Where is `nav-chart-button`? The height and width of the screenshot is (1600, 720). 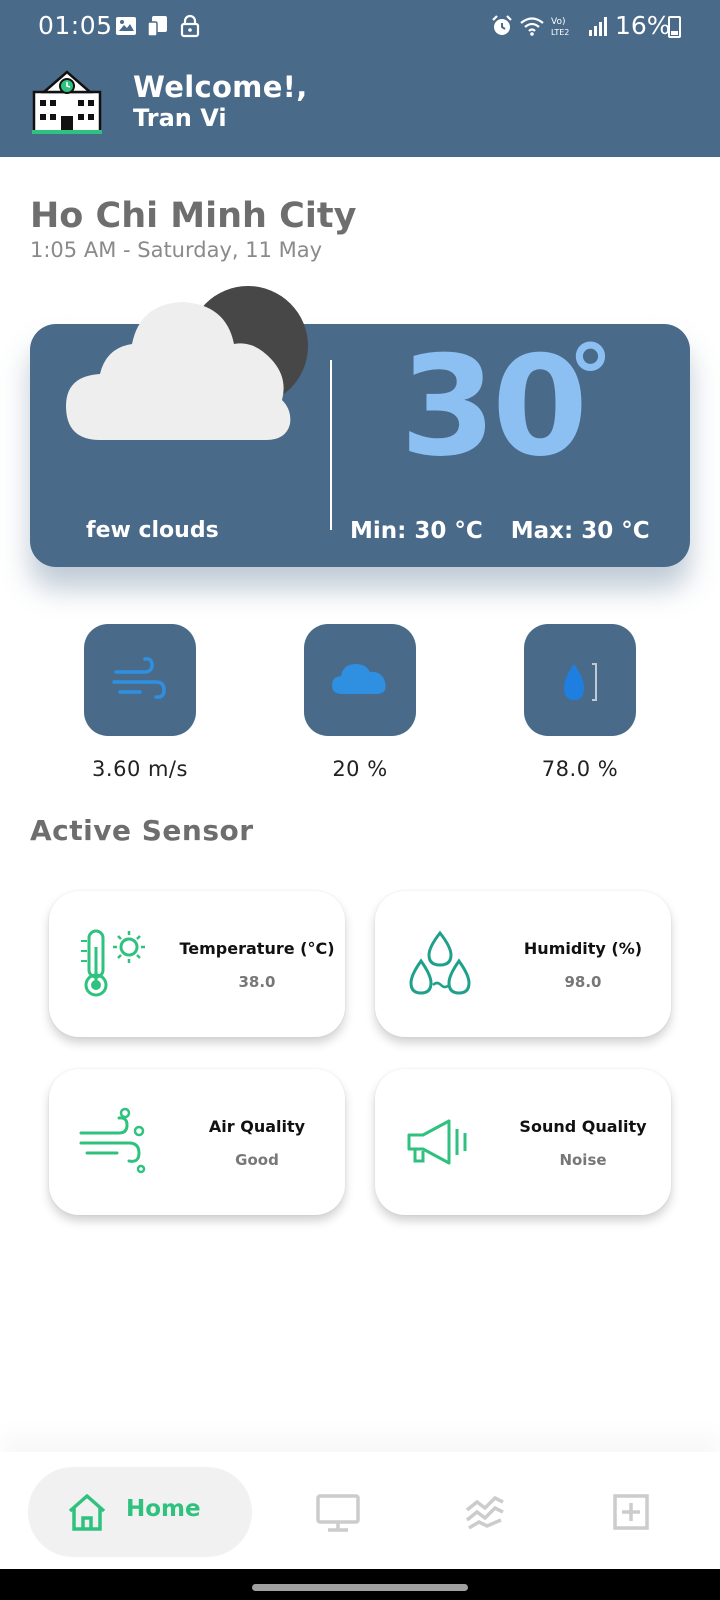 nav-chart-button is located at coordinates (485, 1512).